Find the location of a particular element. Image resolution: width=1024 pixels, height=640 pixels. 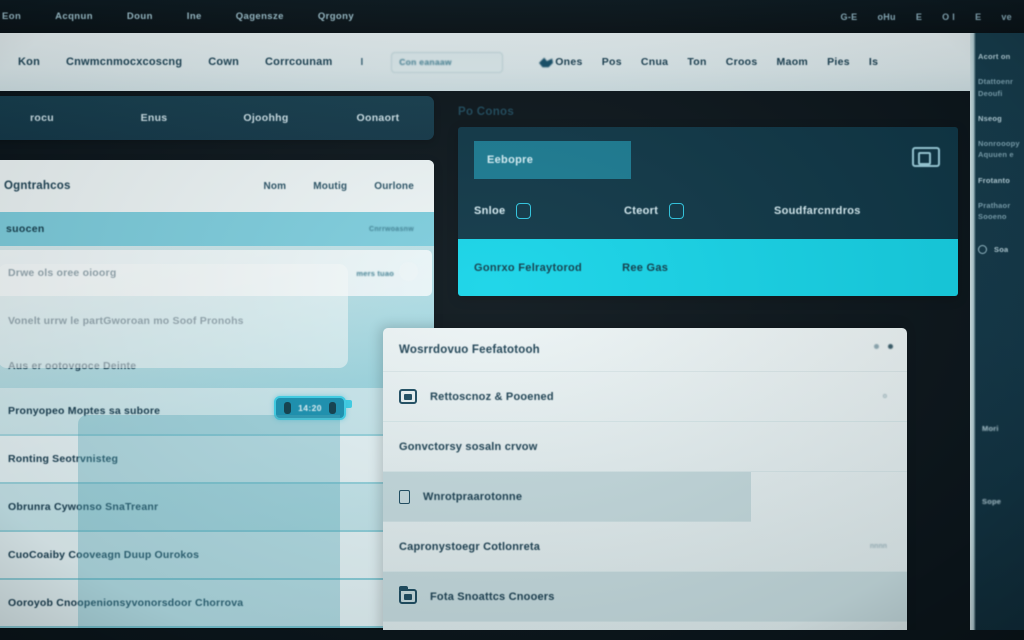

sidebar-footer-item-sope: Sope is located at coordinates (991, 501).